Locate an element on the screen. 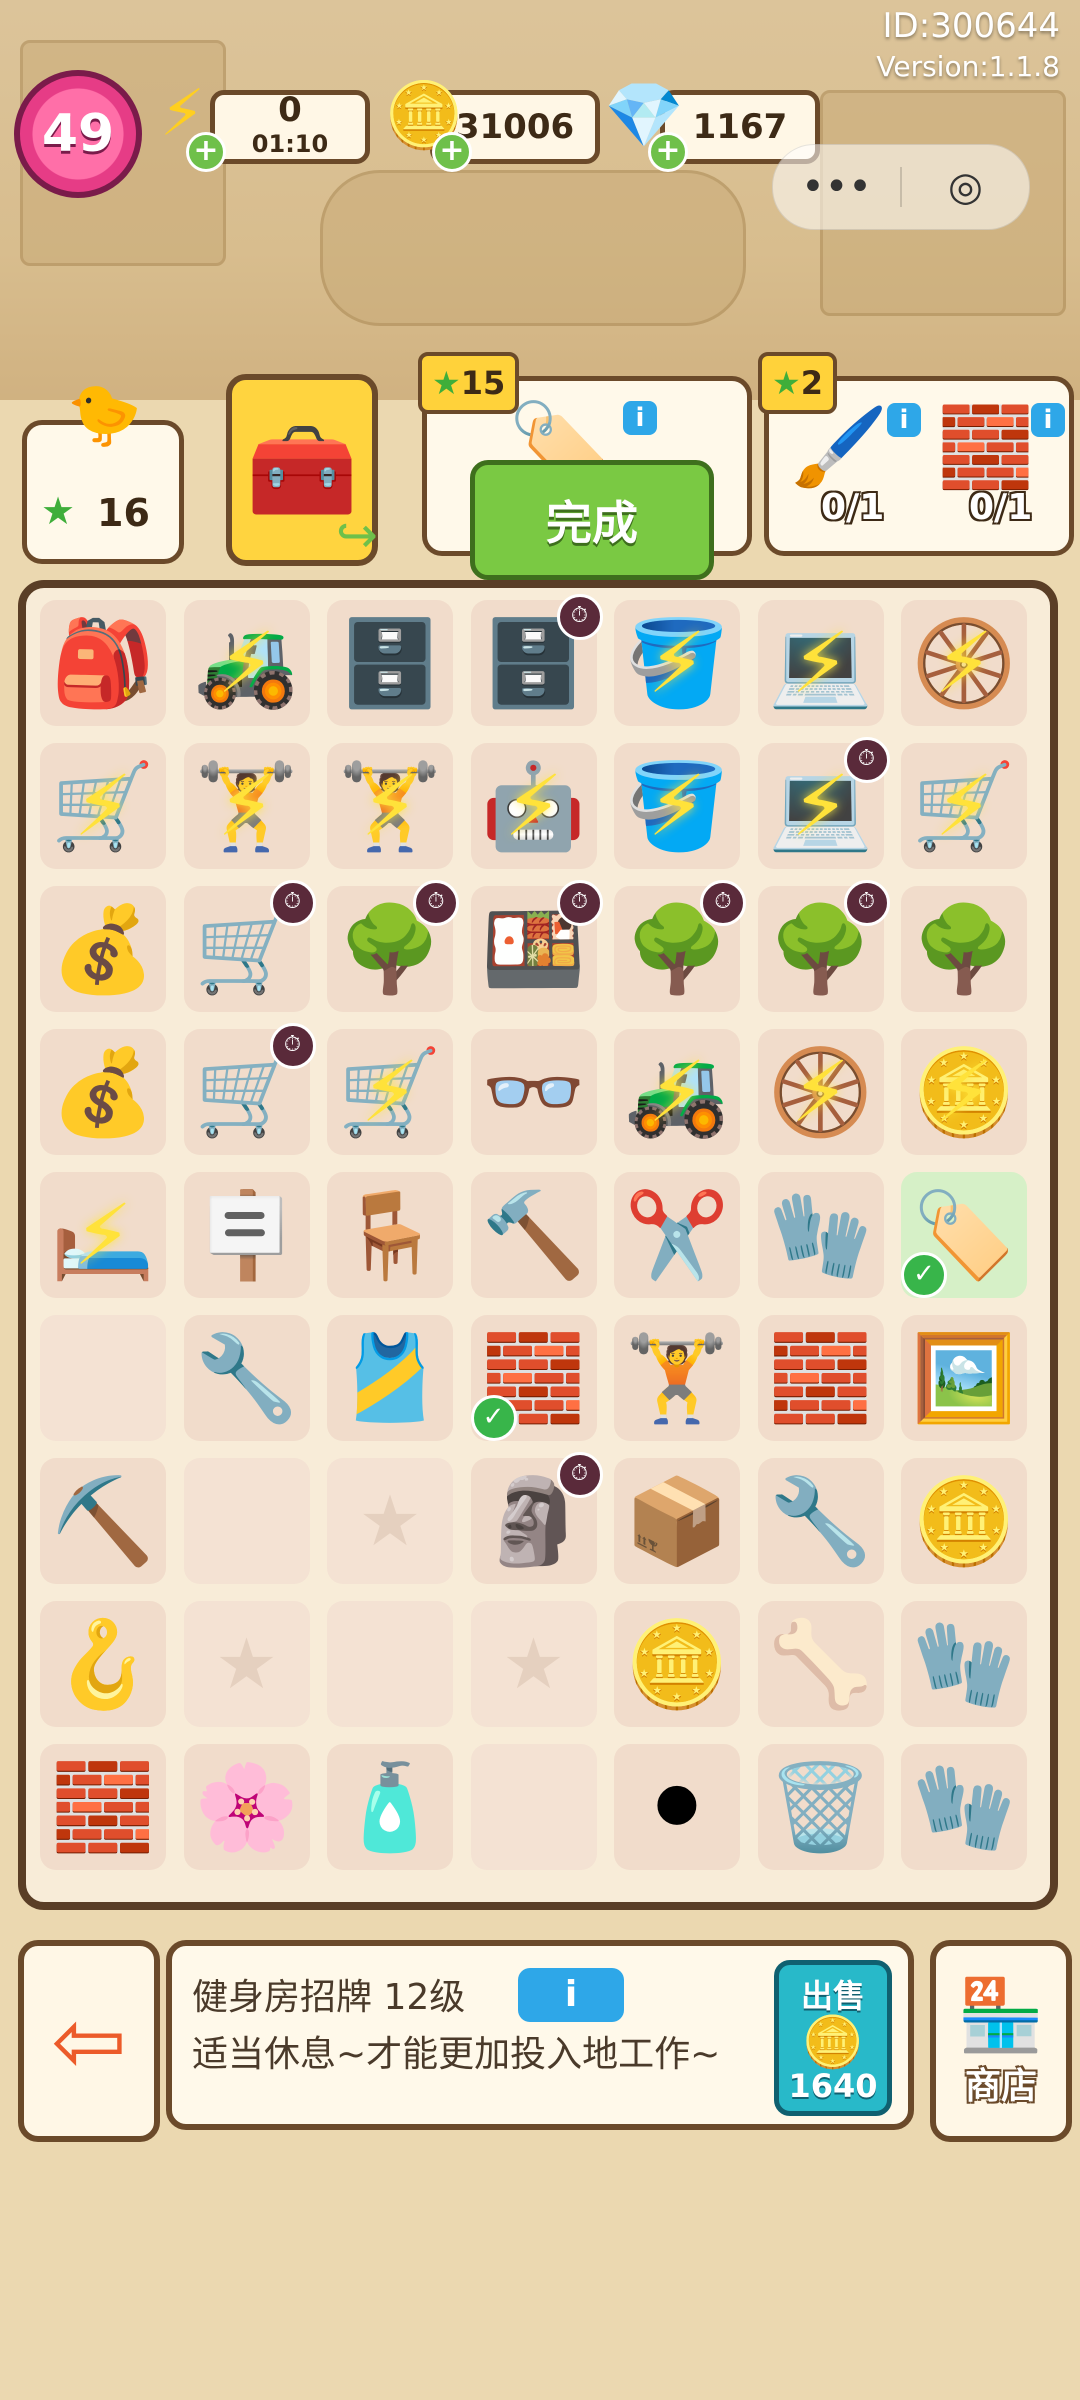 The width and height of the screenshot is (1080, 2400). board-cell-r0-c4: 🪣 ⚡ is located at coordinates (677, 663).